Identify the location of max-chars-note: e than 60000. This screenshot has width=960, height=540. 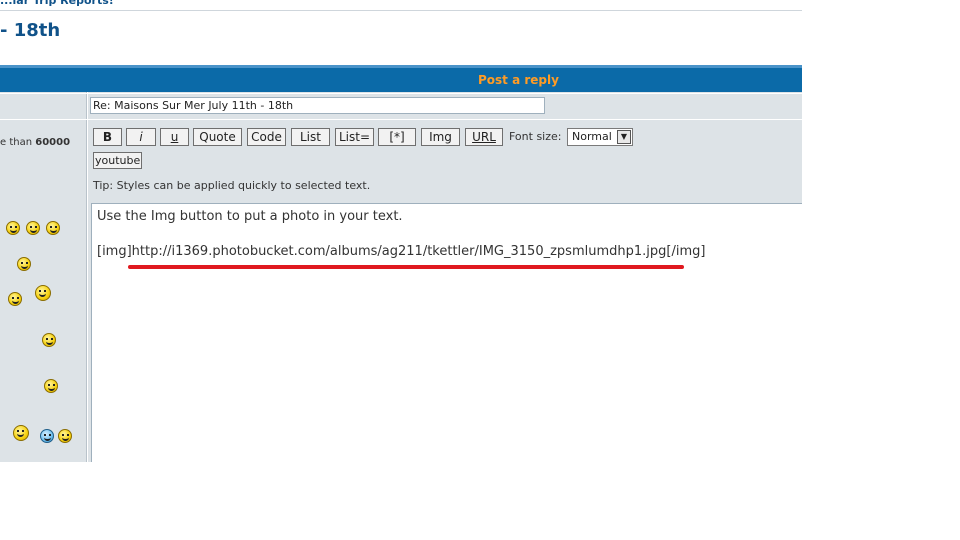
(35, 142).